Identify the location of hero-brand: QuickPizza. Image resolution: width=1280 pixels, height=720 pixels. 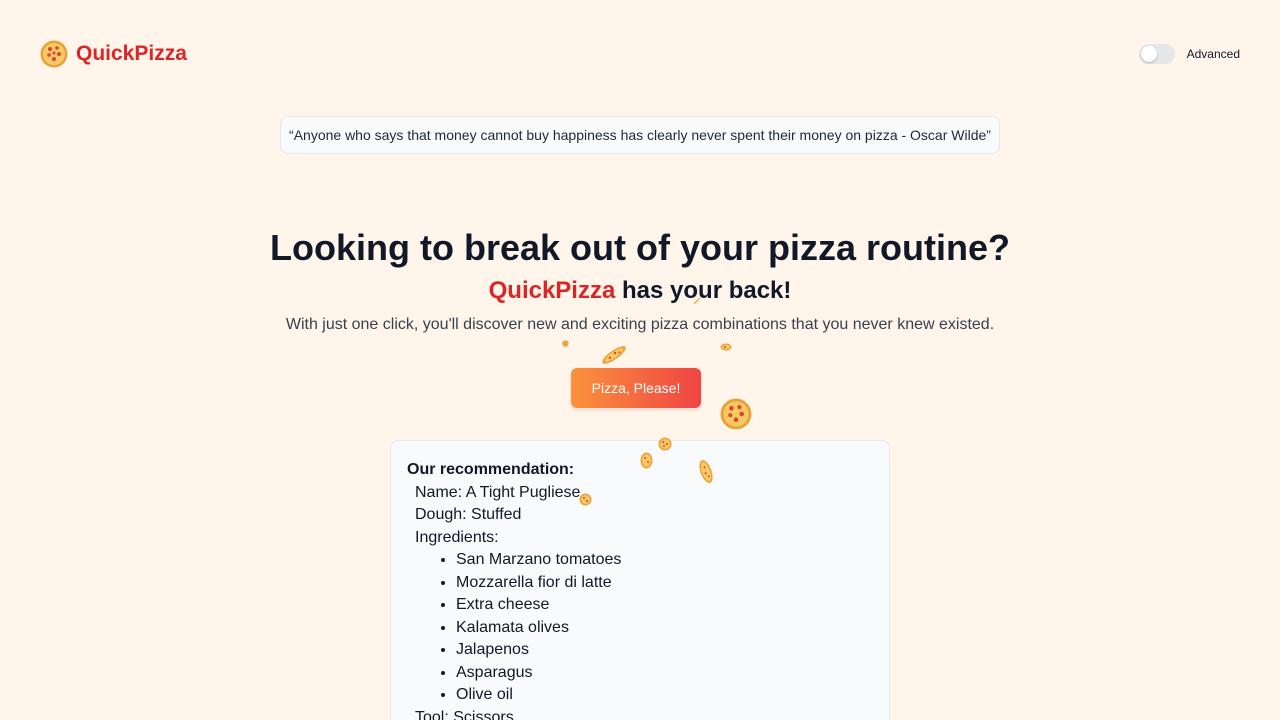
(552, 290).